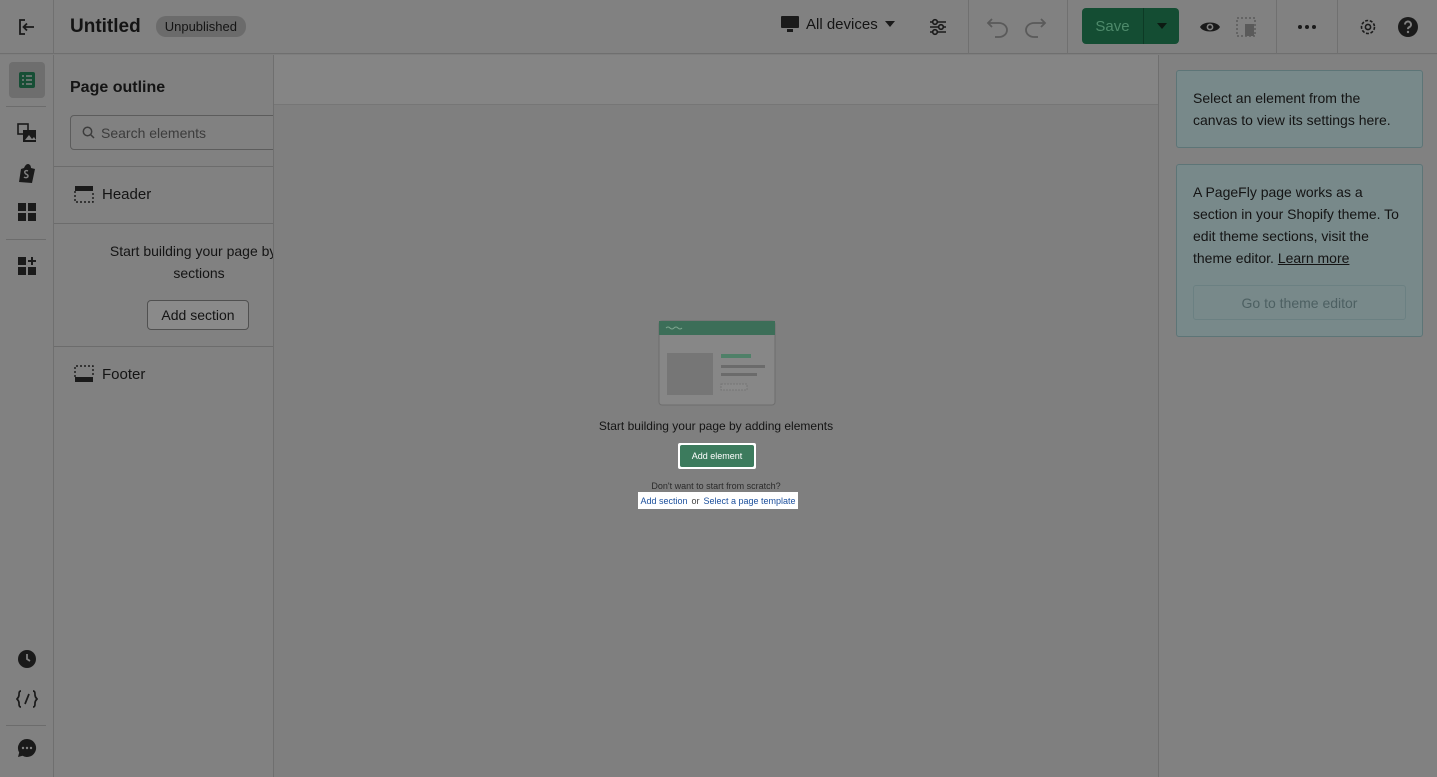 The image size is (1437, 777). I want to click on more-options-button, so click(1307, 27).